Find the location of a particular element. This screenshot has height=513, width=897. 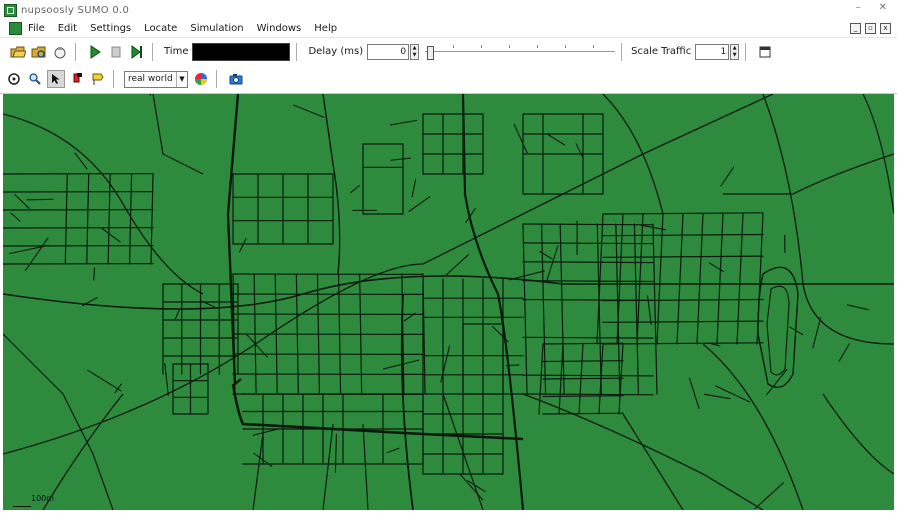

sumo-app-icon is located at coordinates (10, 10).